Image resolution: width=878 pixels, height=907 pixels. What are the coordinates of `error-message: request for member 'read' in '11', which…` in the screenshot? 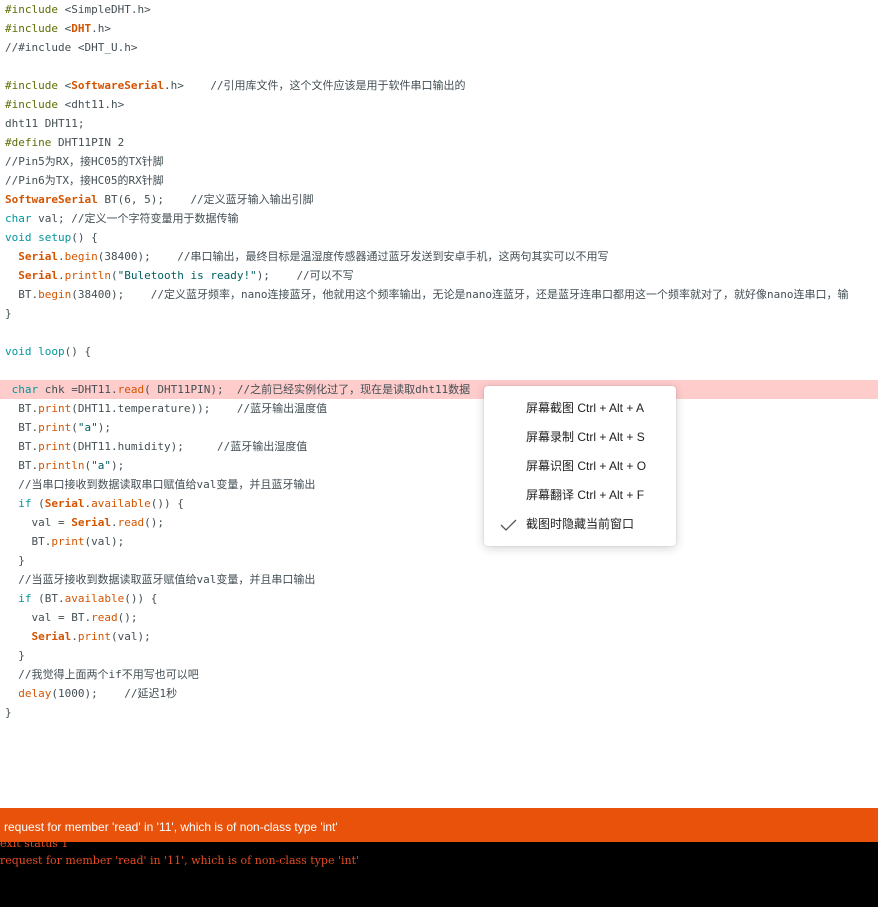 It's located at (171, 827).